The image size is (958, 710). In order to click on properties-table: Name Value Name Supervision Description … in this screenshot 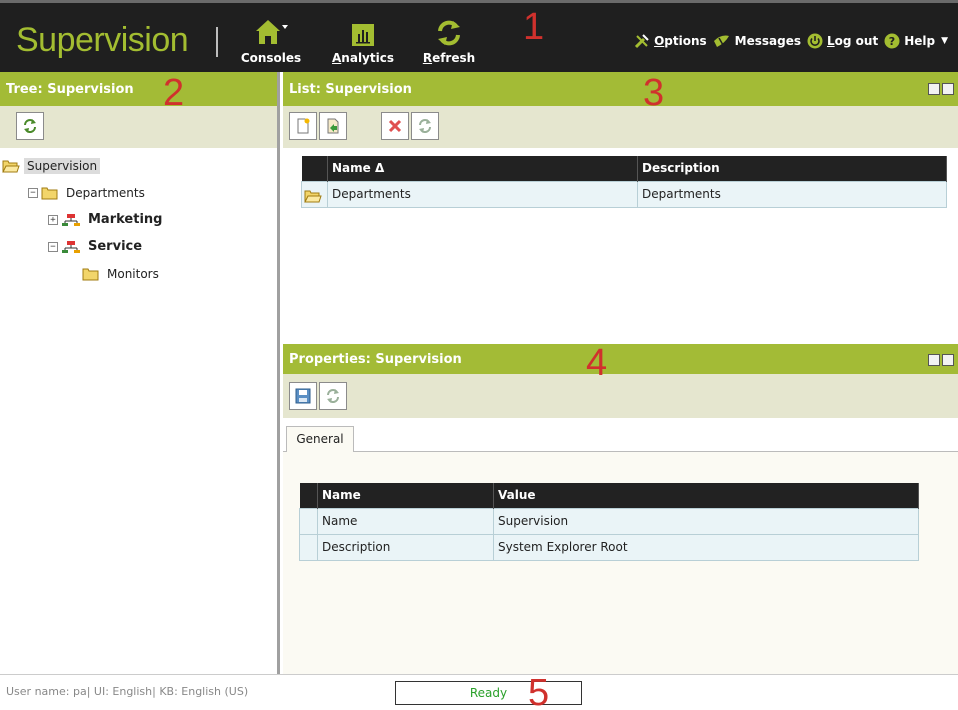, I will do `click(609, 522)`.